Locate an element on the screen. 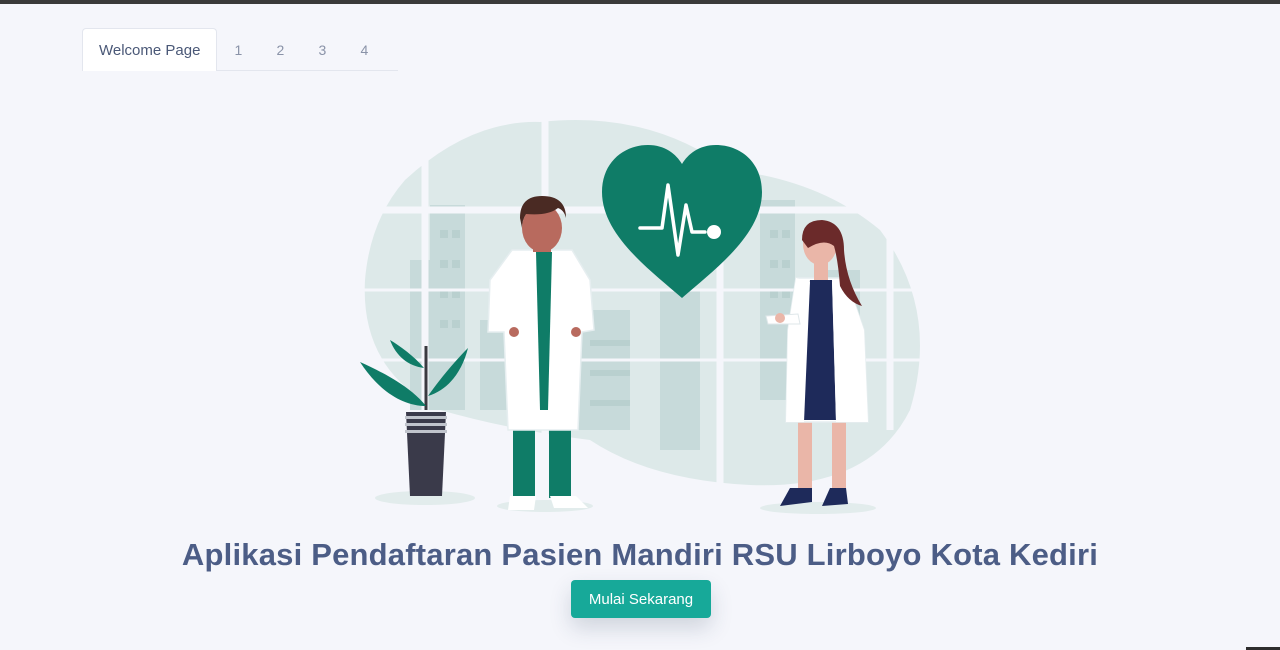 Image resolution: width=1280 pixels, height=650 pixels. tab-step-2: 2 is located at coordinates (280, 49).